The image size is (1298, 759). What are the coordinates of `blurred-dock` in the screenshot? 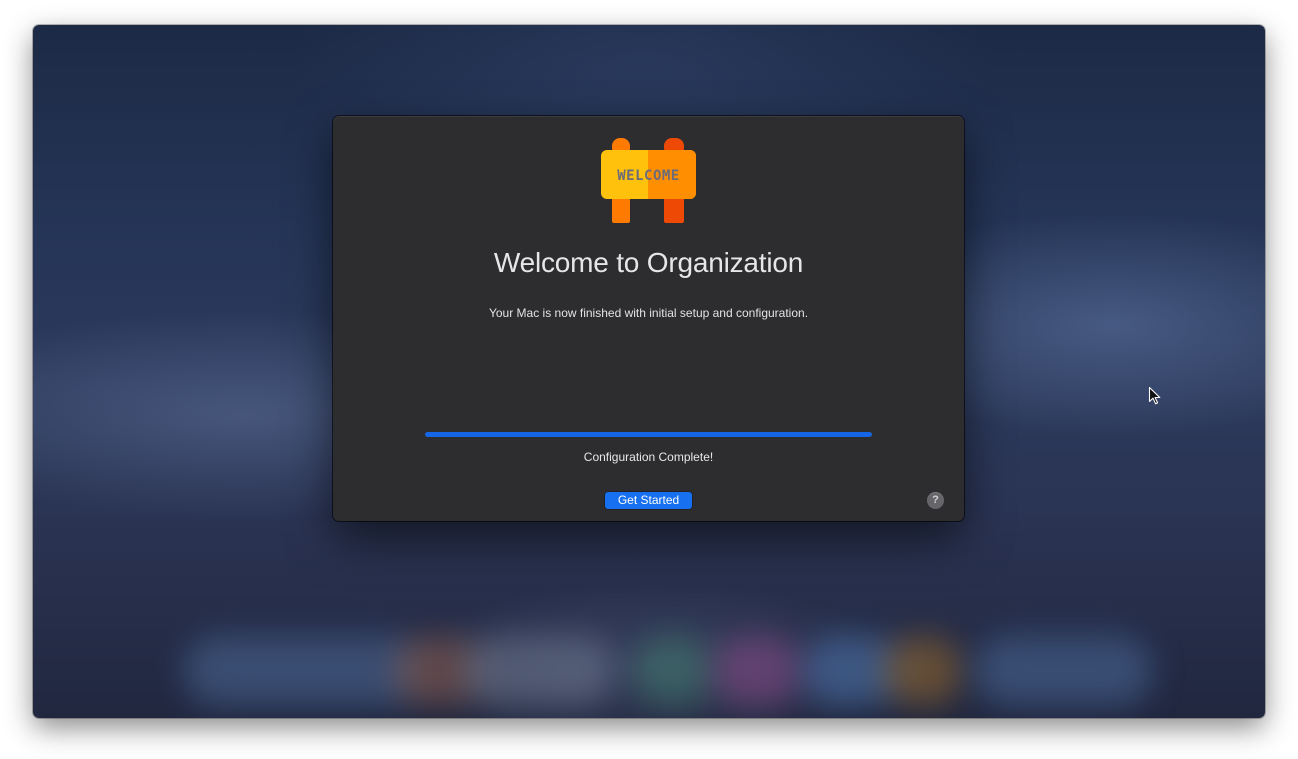 It's located at (649, 663).